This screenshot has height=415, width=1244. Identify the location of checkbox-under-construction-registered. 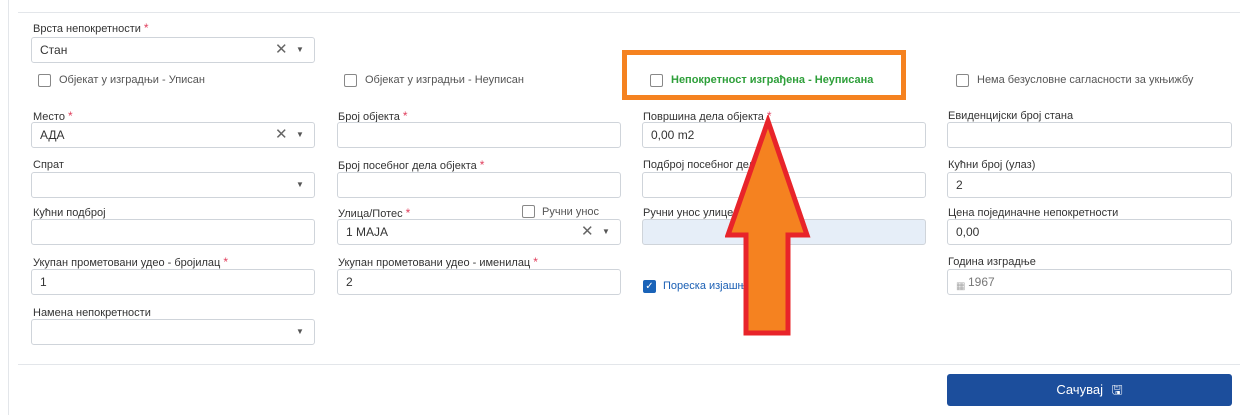
(44, 80).